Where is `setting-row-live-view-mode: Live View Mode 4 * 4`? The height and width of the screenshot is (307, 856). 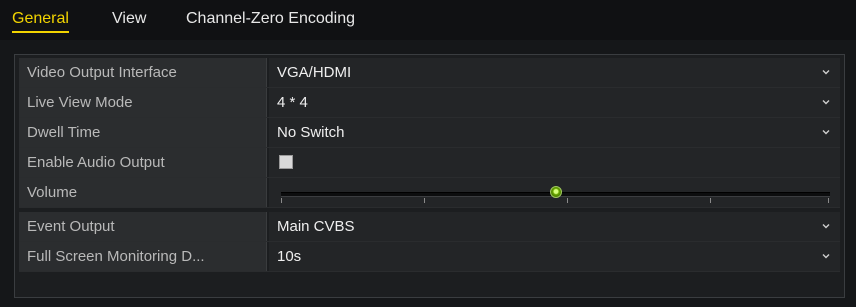
setting-row-live-view-mode: Live View Mode 4 * 4 is located at coordinates (429, 103).